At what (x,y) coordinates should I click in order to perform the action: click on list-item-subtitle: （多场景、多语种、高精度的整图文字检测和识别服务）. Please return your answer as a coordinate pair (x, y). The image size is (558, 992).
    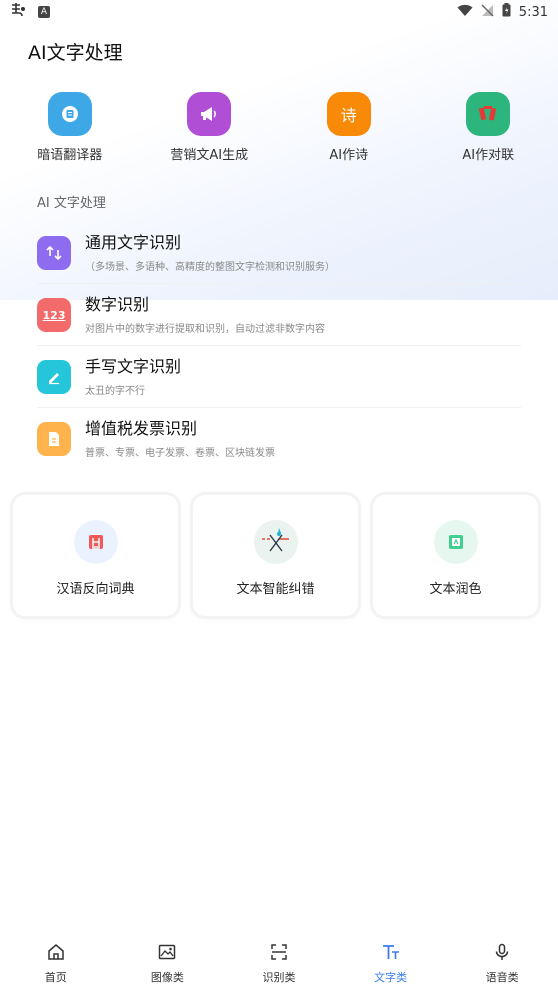
    Looking at the image, I should click on (210, 267).